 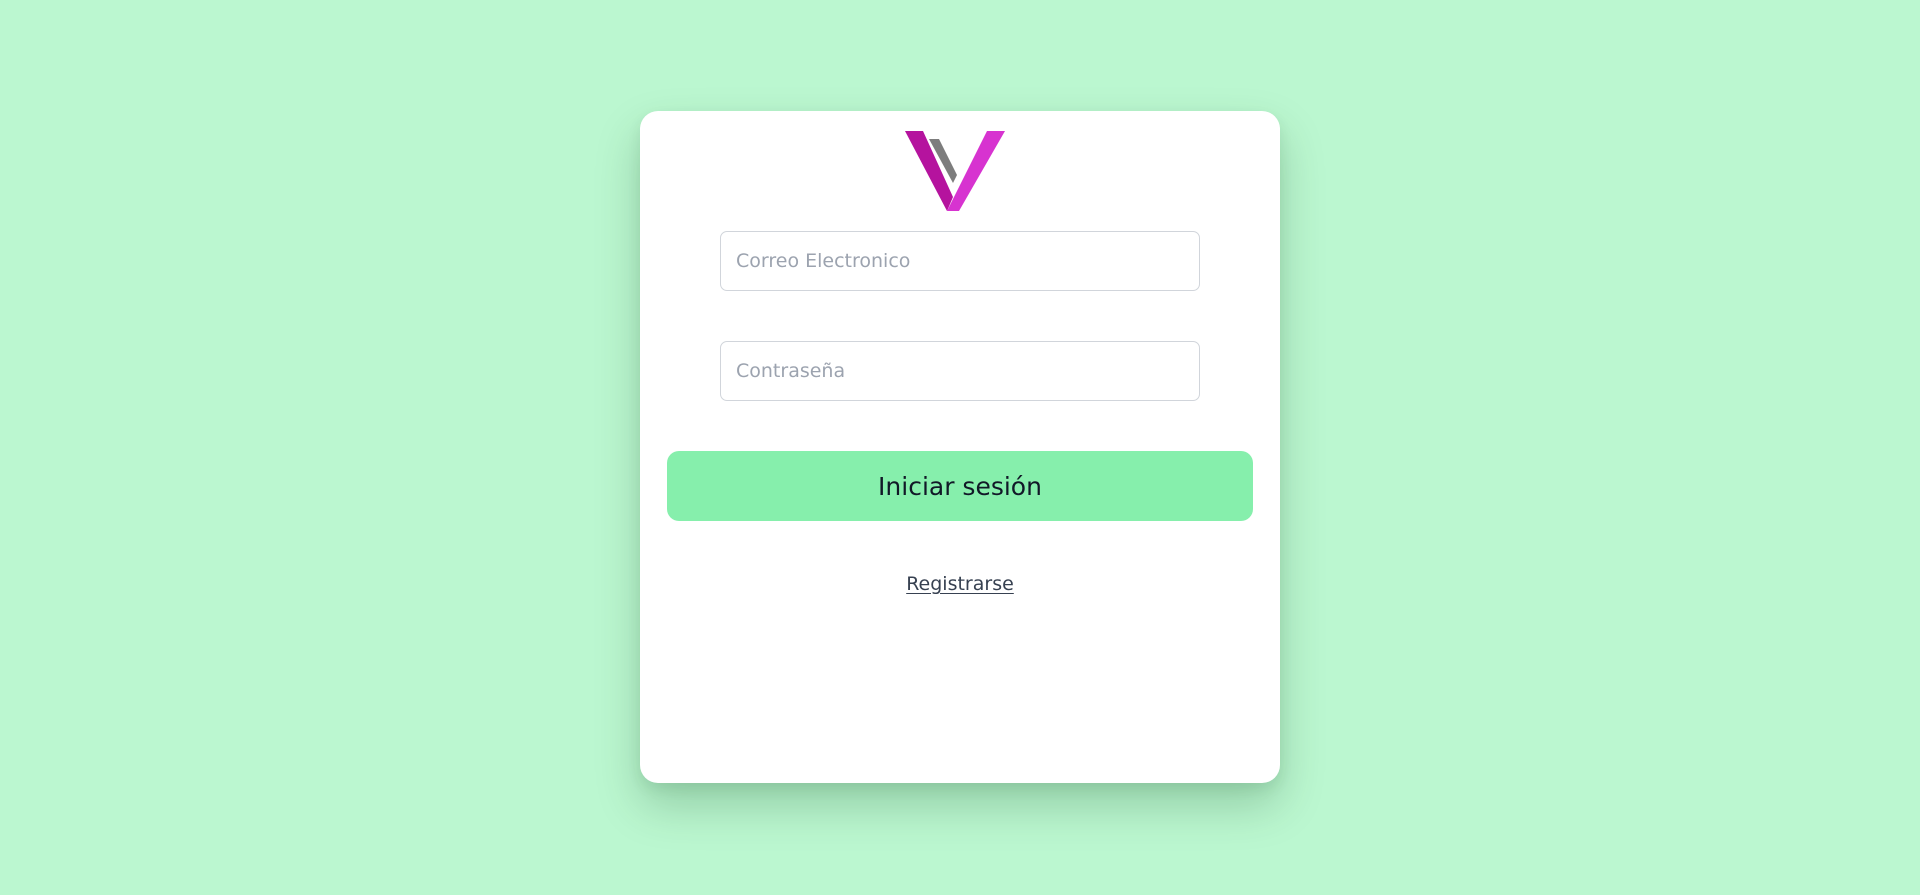 What do you see at coordinates (960, 371) in the screenshot?
I see `password-field` at bounding box center [960, 371].